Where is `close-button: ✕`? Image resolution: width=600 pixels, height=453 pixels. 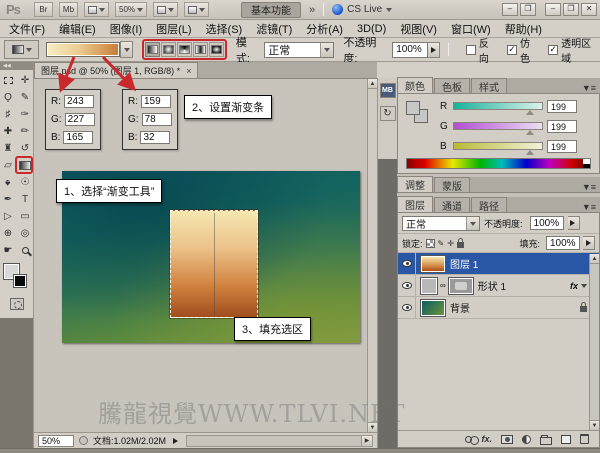
close-button: ✕ is located at coordinates (589, 9).